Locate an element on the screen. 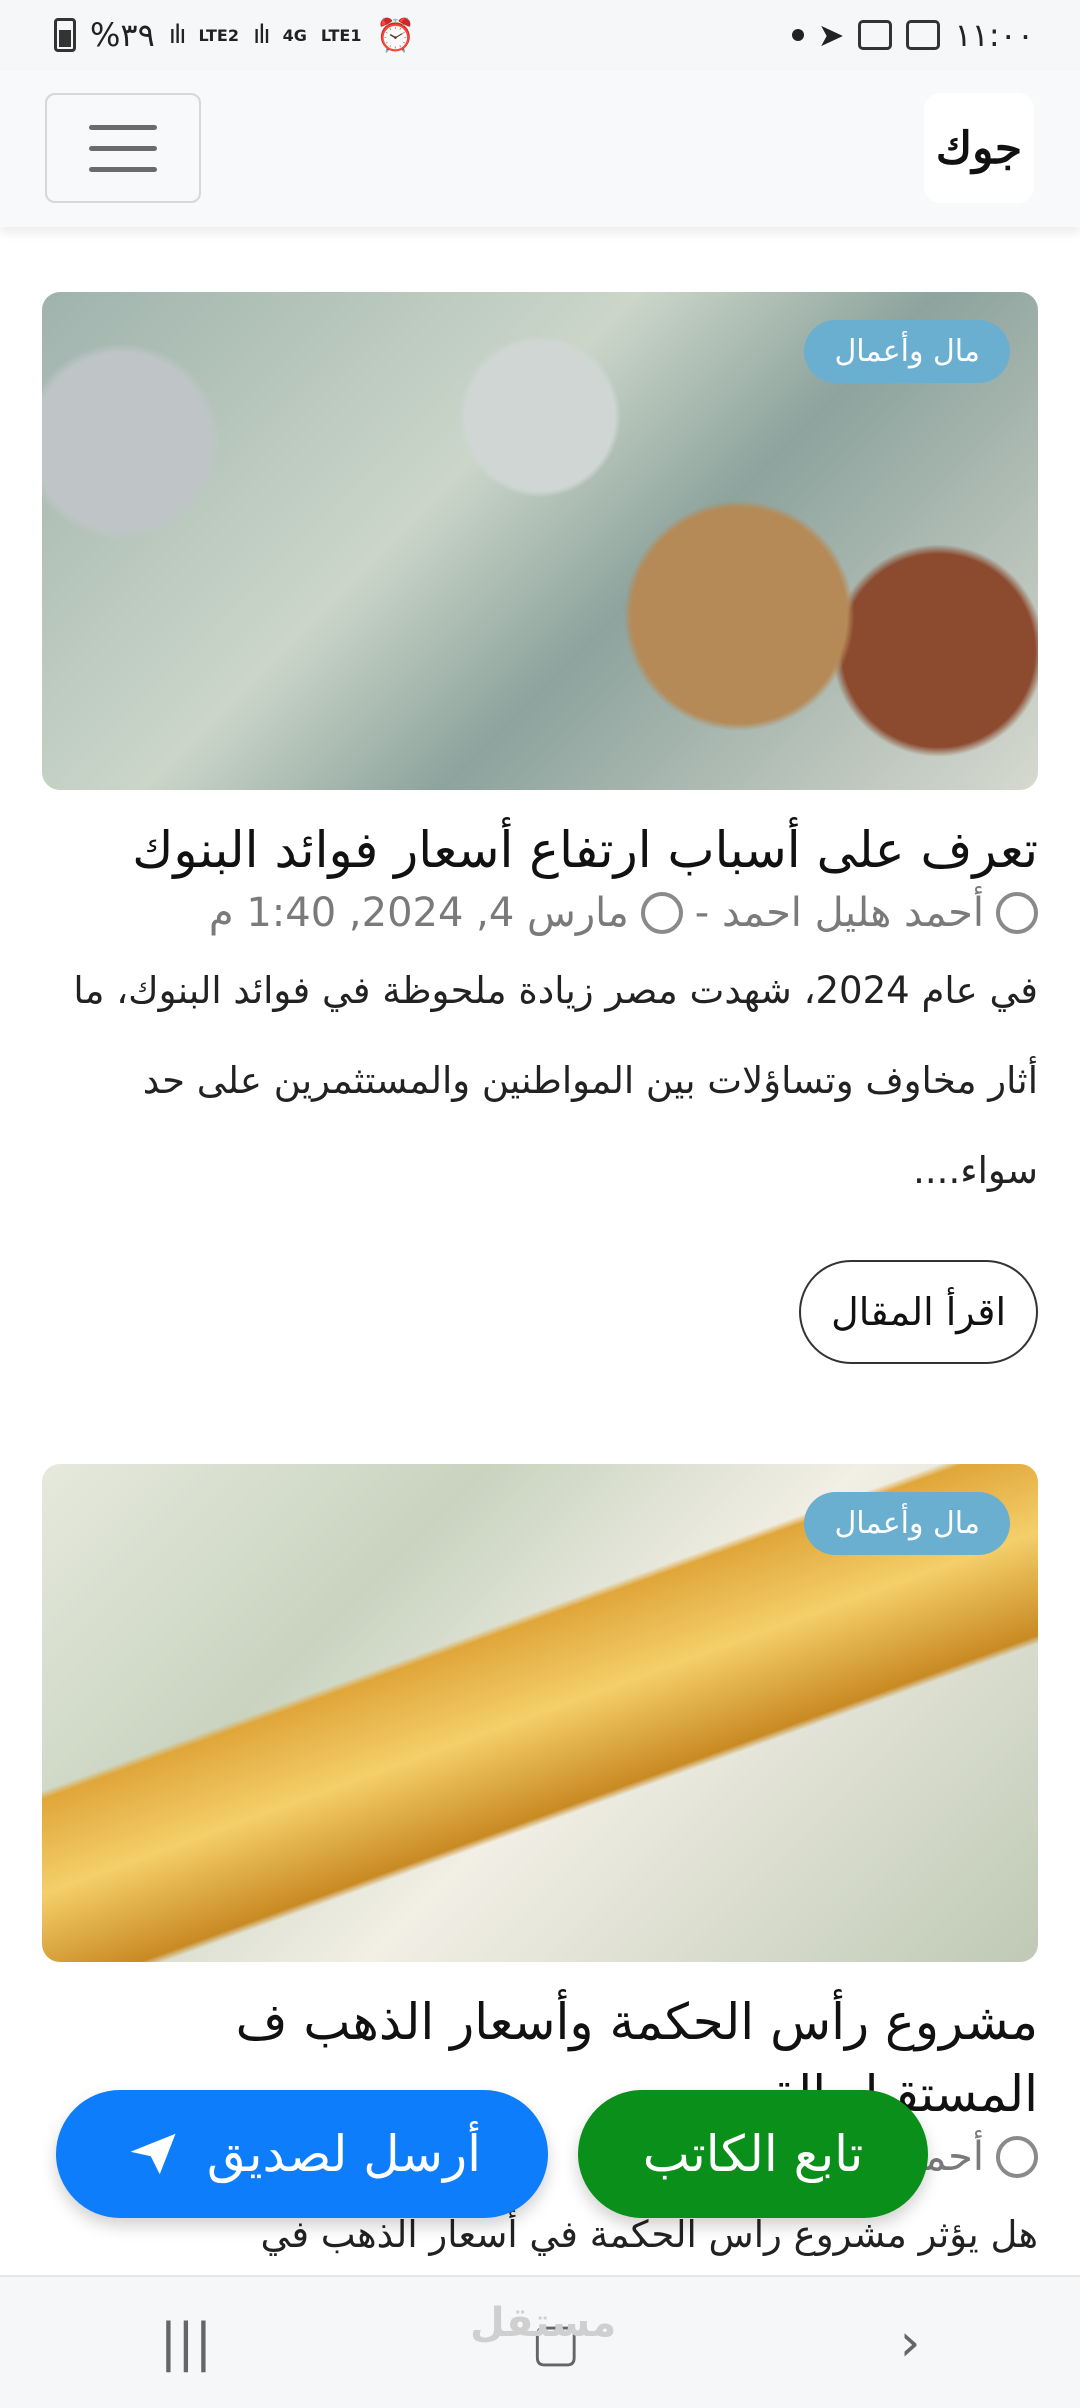 The image size is (1080, 2408). follow-author-button: تابع الكاتب is located at coordinates (753, 2154).